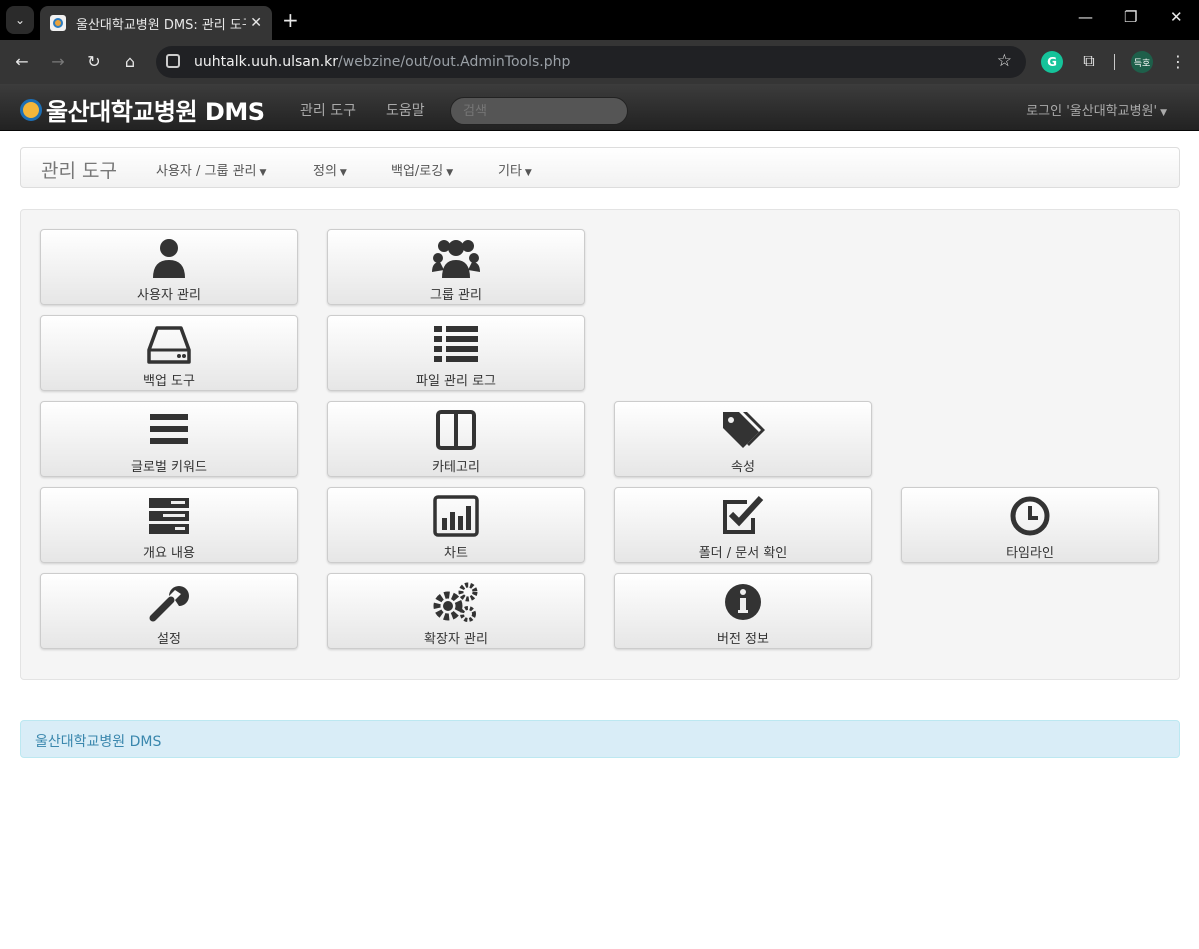 This screenshot has width=1199, height=949. Describe the element at coordinates (539, 111) in the screenshot. I see `search-input` at that location.